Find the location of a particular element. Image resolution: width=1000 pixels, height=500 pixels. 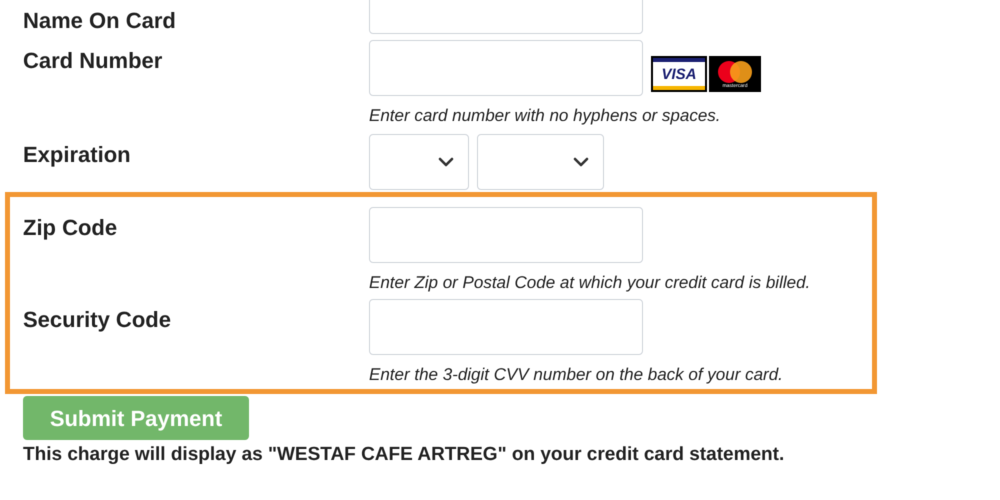

field-label: Security Code is located at coordinates (97, 319).